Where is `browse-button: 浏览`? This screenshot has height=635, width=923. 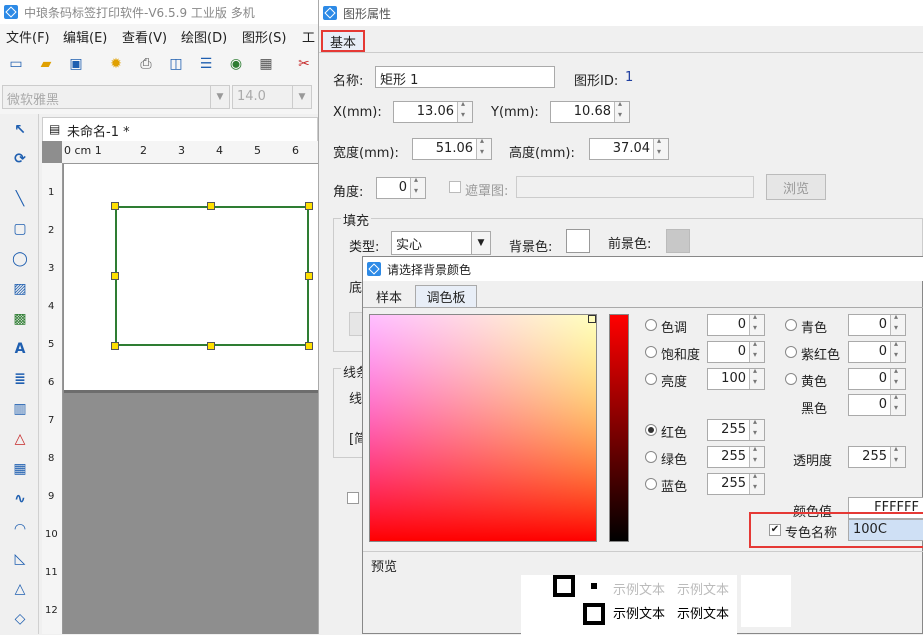 browse-button: 浏览 is located at coordinates (796, 187).